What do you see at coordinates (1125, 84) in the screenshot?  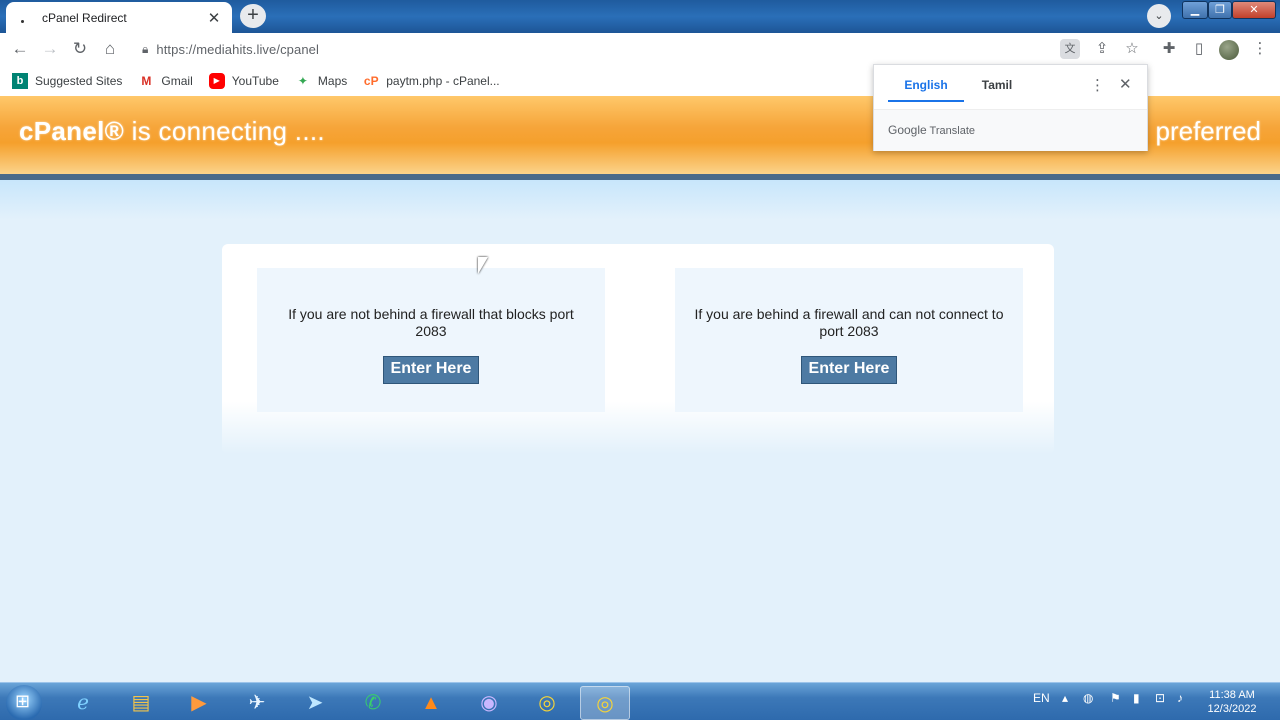 I see `translate-close-icon: ✕` at bounding box center [1125, 84].